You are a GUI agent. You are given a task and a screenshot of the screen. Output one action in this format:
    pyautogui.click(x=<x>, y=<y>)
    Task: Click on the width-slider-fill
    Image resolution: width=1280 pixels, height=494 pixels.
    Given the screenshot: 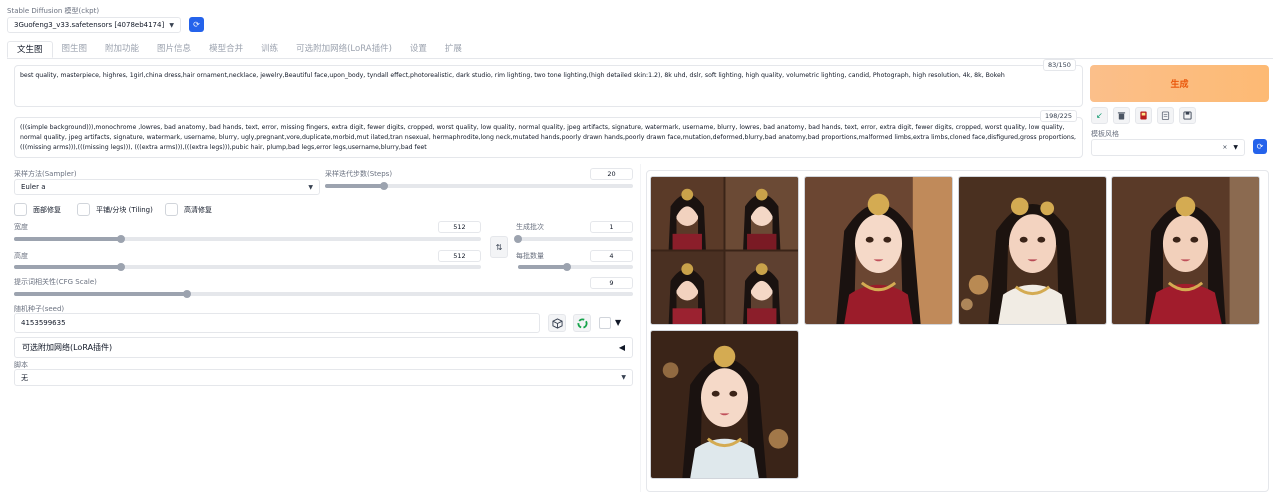 What is the action you would take?
    pyautogui.click(x=68, y=239)
    